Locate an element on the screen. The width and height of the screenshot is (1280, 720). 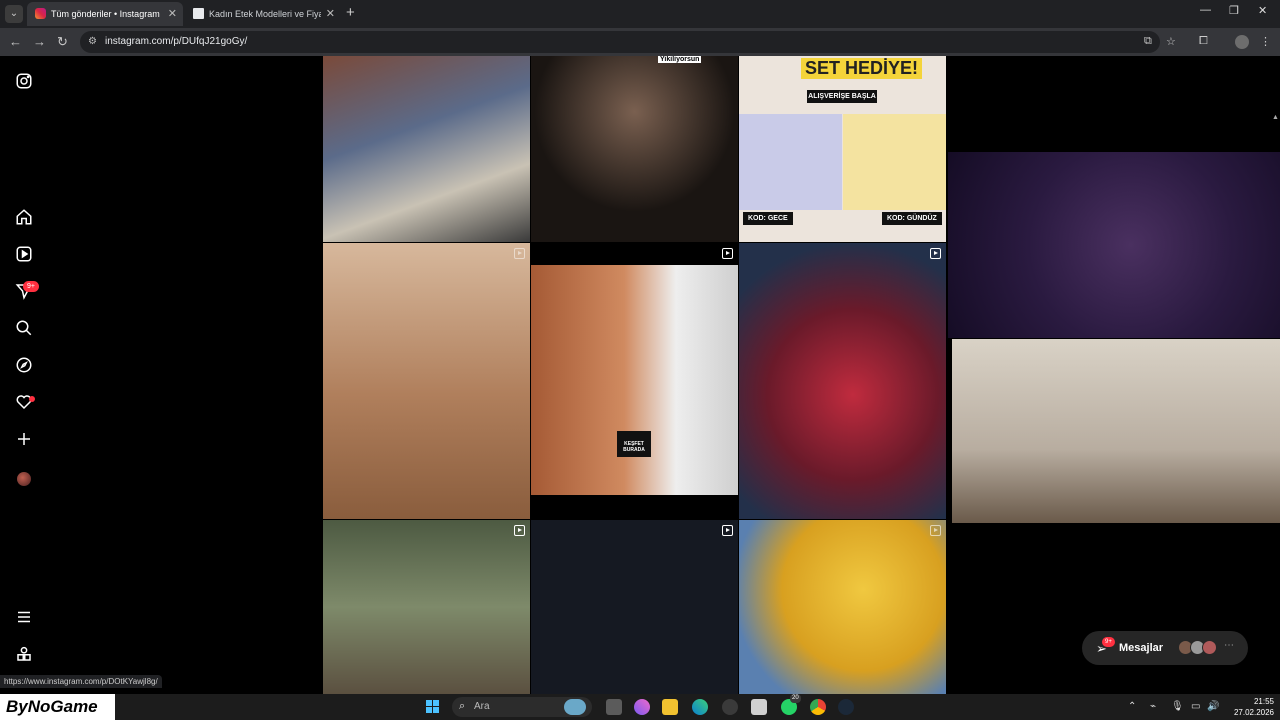
post-thumbnail: KEŞFET BURADA is located at coordinates (634, 381).